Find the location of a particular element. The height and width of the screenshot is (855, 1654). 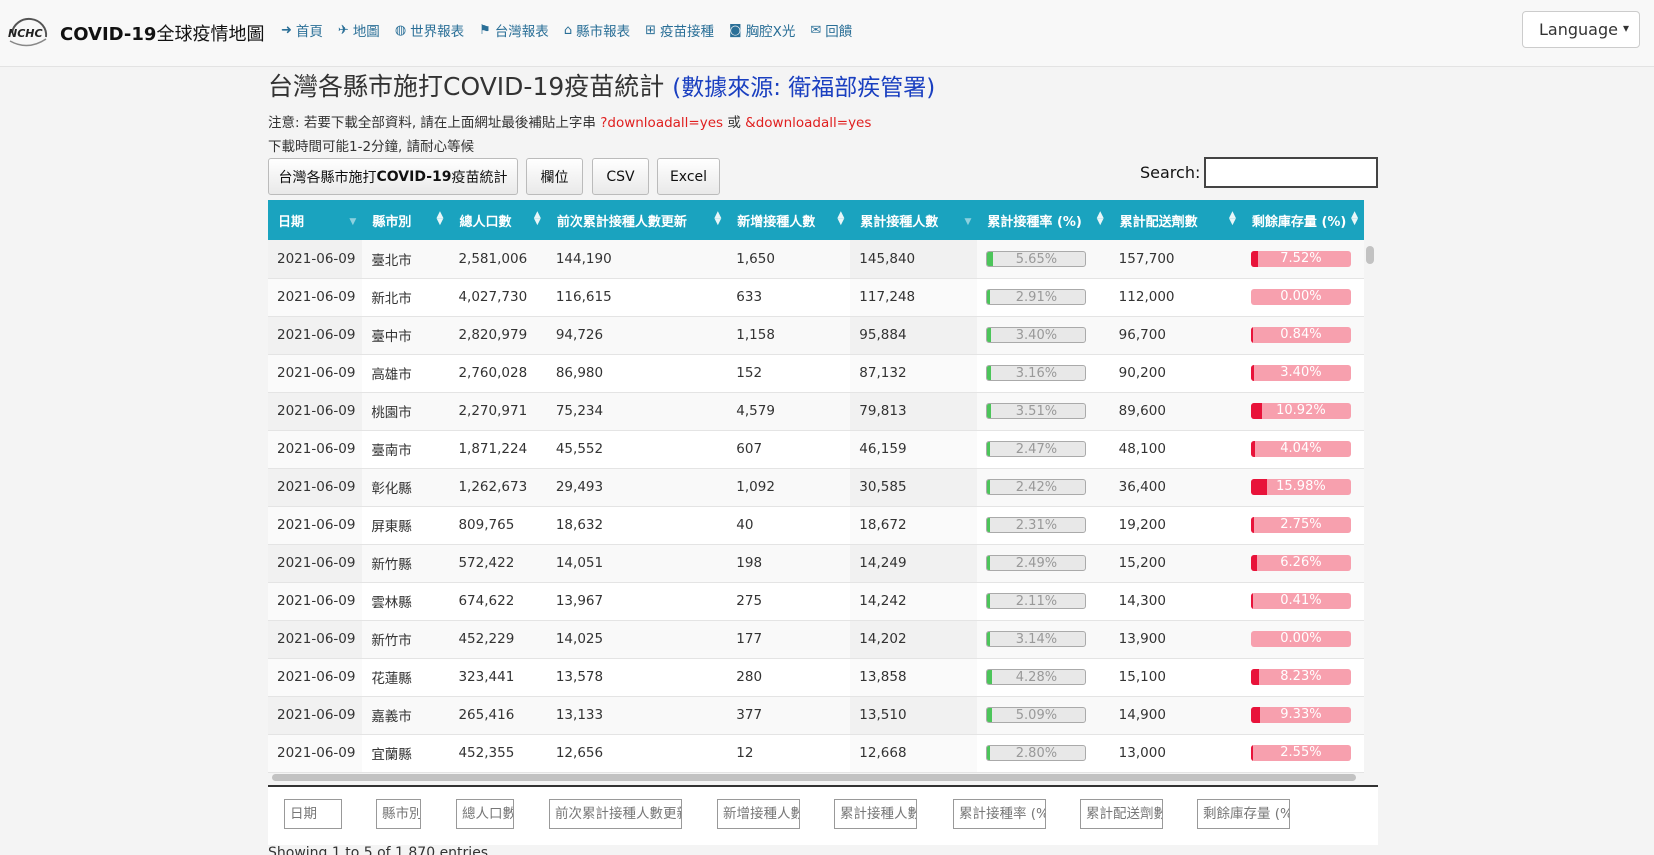

filter-input-prev-total: 前次累計接種人數更新 is located at coordinates (615, 814).